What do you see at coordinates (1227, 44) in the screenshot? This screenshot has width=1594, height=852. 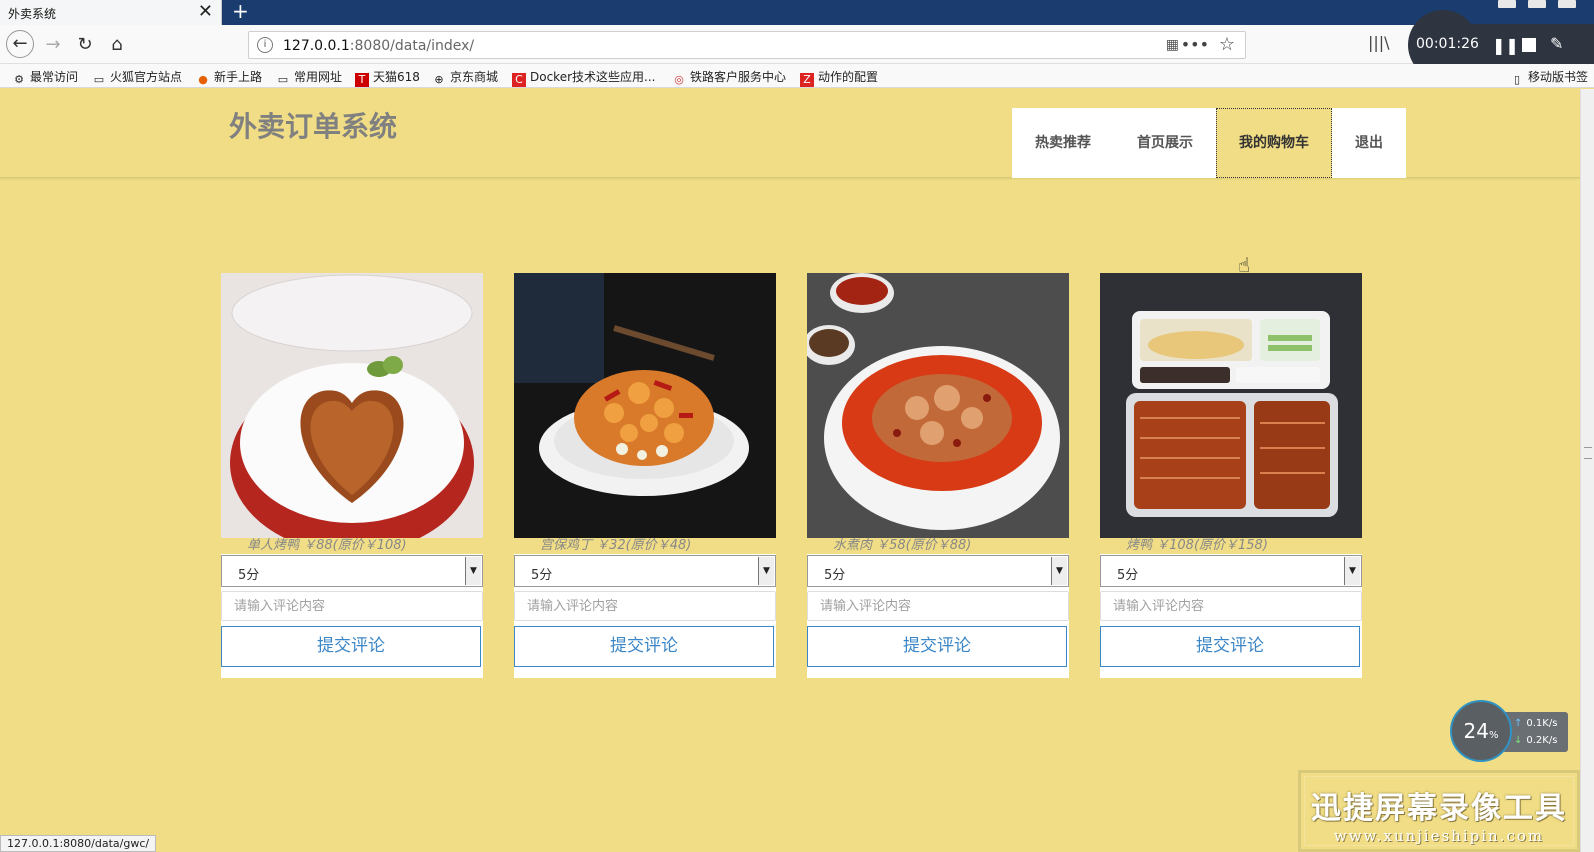 I see `bookmark-star-icon: ☆` at bounding box center [1227, 44].